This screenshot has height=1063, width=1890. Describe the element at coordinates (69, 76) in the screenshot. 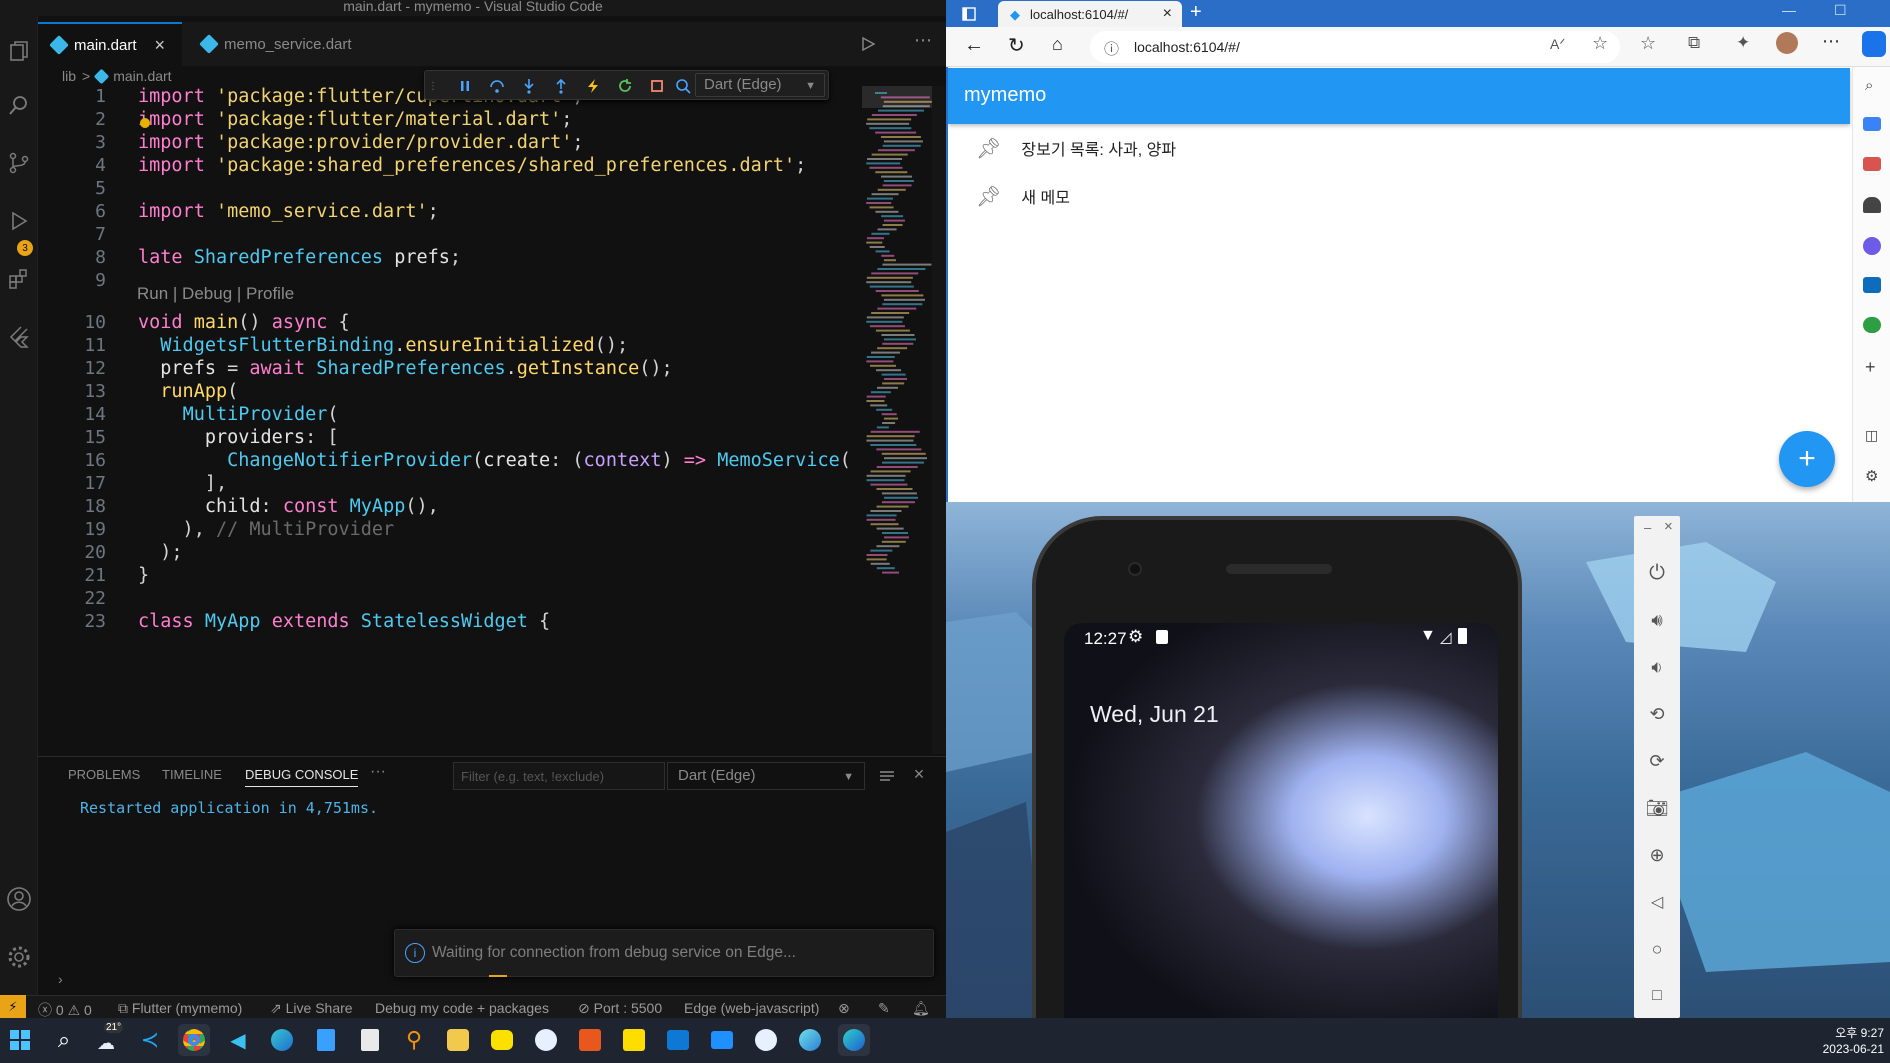

I see `breadcrumb-folder: lib` at that location.